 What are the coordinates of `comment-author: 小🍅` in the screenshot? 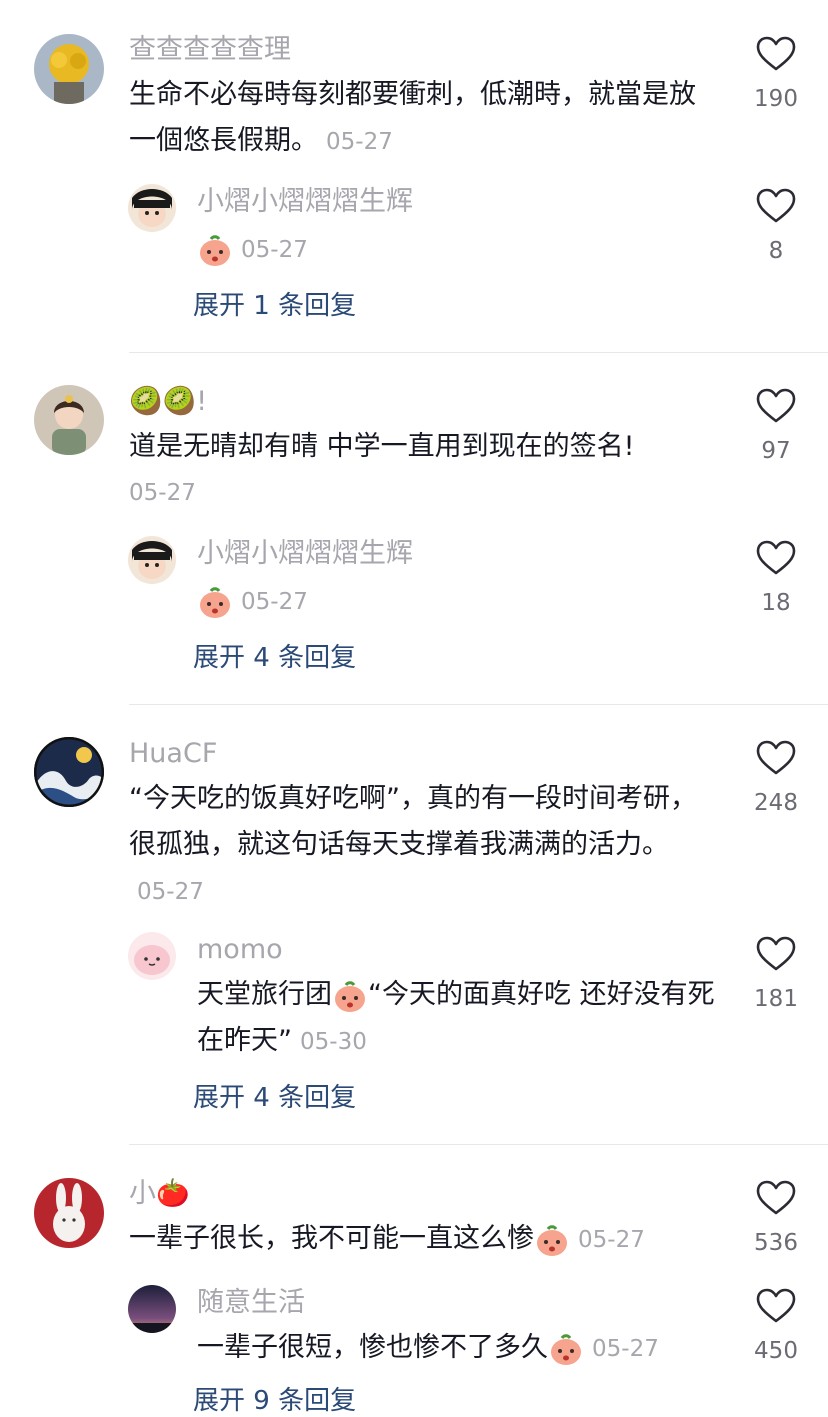 It's located at (159, 1194).